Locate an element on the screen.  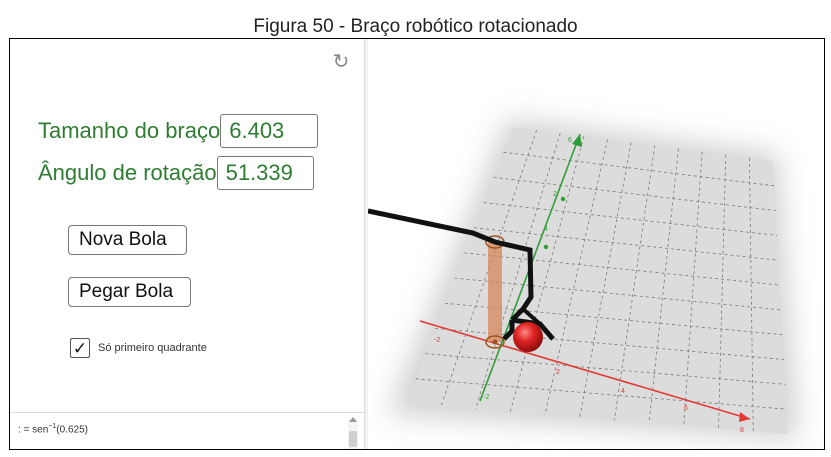
arm-length-row: Tamanho do braço 6.403 is located at coordinates (178, 131).